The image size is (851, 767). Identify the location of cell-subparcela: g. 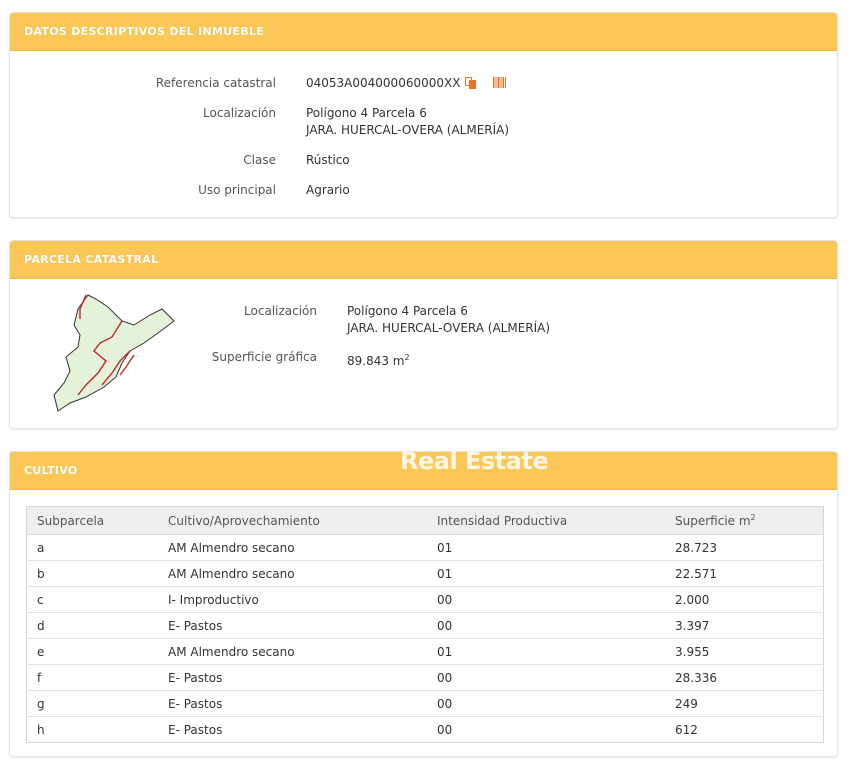
(92, 703).